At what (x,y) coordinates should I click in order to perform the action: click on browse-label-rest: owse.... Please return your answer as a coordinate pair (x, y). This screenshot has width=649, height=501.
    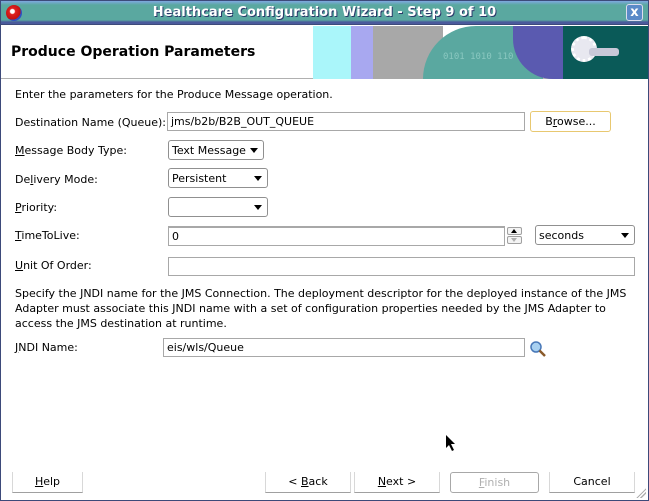
    Looking at the image, I should click on (576, 121).